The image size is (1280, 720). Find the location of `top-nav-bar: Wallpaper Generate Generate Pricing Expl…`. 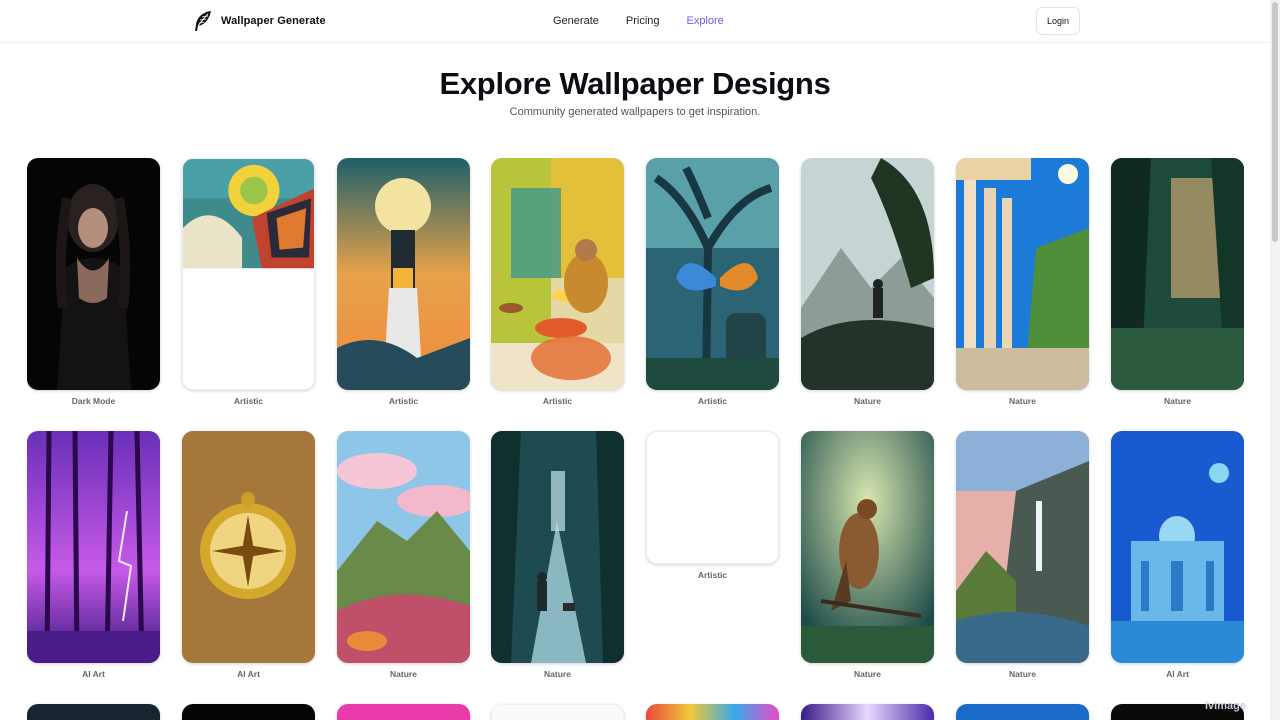

top-nav-bar: Wallpaper Generate Generate Pricing Expl… is located at coordinates (635, 21).